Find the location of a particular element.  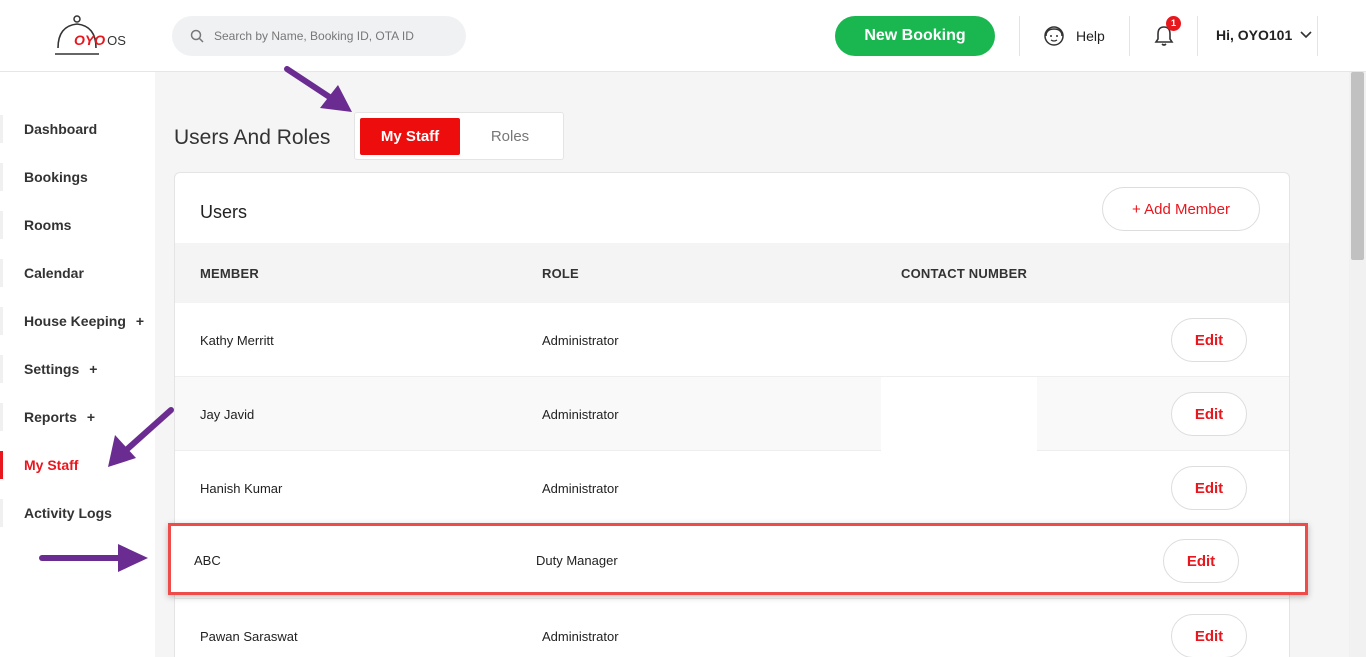

search-icon is located at coordinates (197, 36).